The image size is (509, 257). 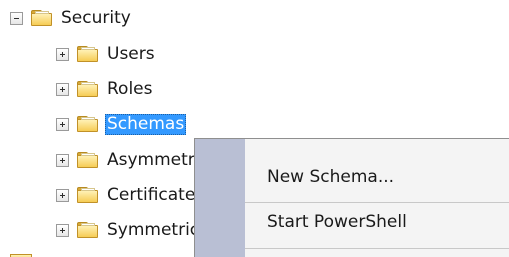 I want to click on tree-node-label: Roles, so click(x=130, y=88).